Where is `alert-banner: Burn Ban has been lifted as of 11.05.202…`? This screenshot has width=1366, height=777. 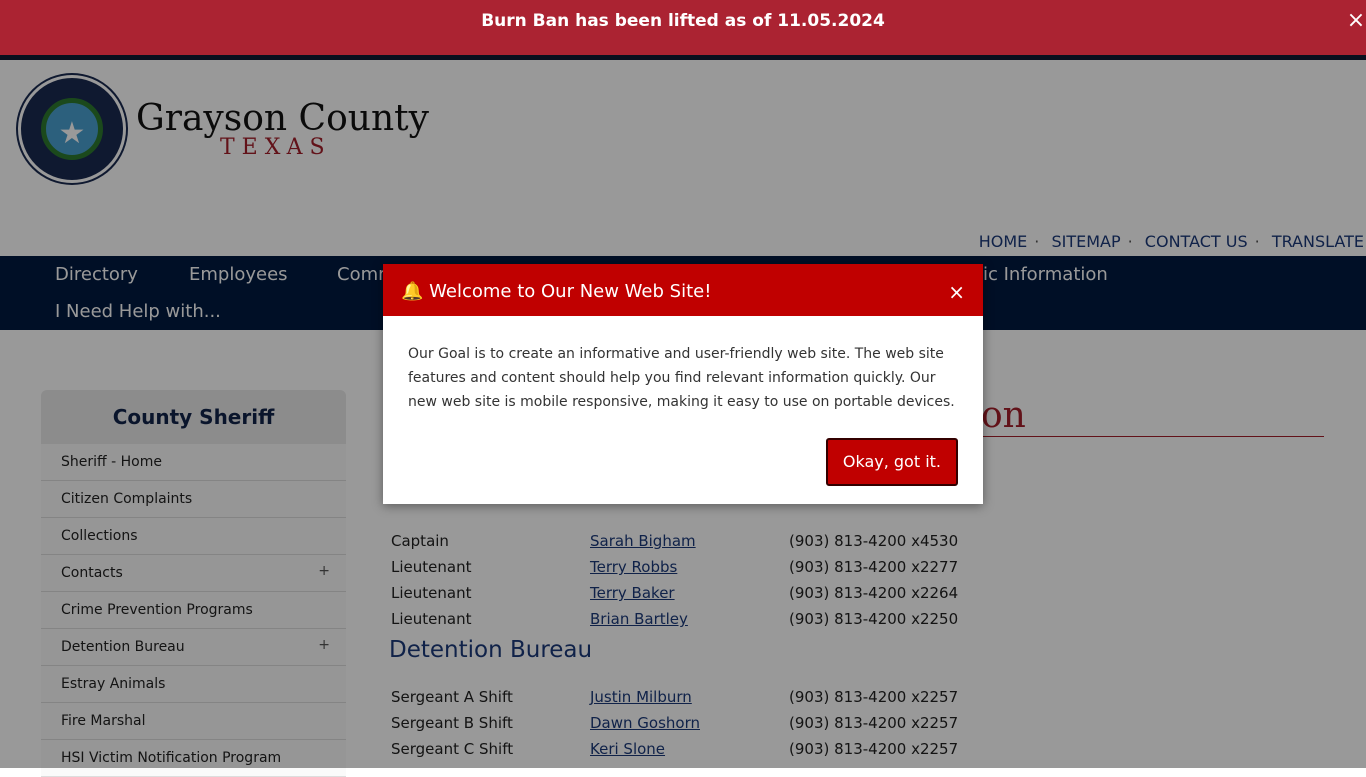 alert-banner: Burn Ban has been lifted as of 11.05.202… is located at coordinates (683, 30).